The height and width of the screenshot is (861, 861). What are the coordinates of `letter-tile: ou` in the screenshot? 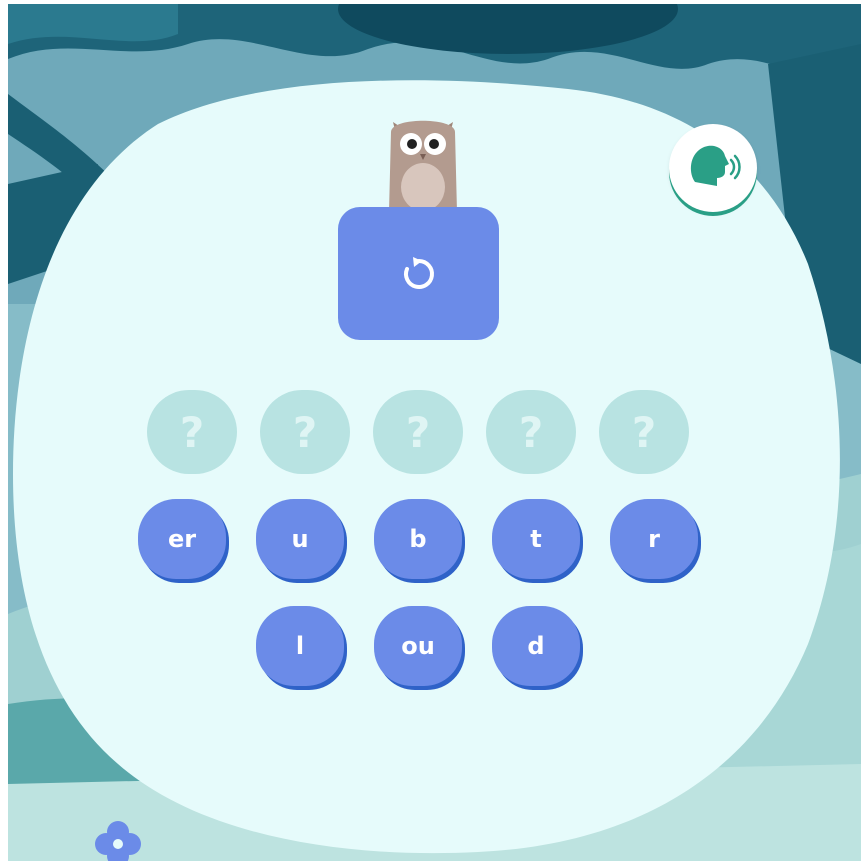 It's located at (418, 646).